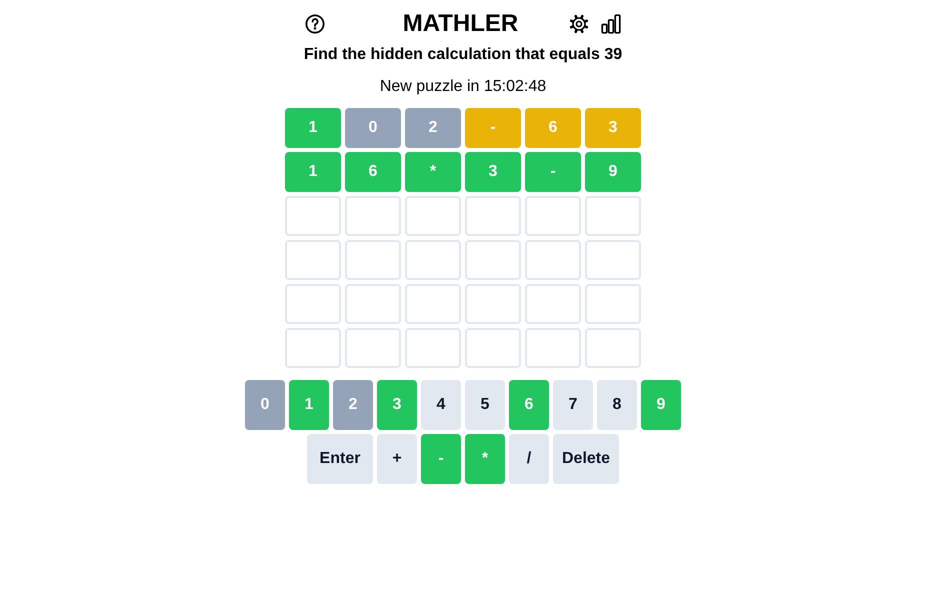 The width and height of the screenshot is (925, 602). I want to click on key-button: 5, so click(485, 405).